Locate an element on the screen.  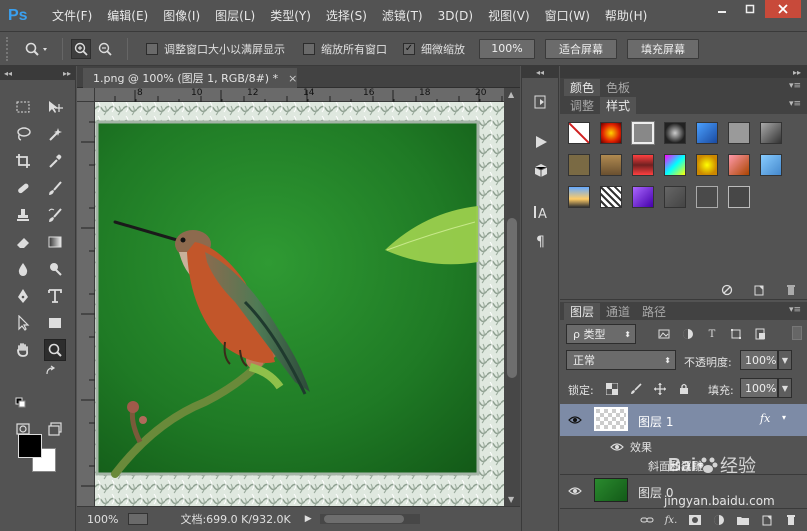
hand-tool-icon is located at coordinates (23, 350).